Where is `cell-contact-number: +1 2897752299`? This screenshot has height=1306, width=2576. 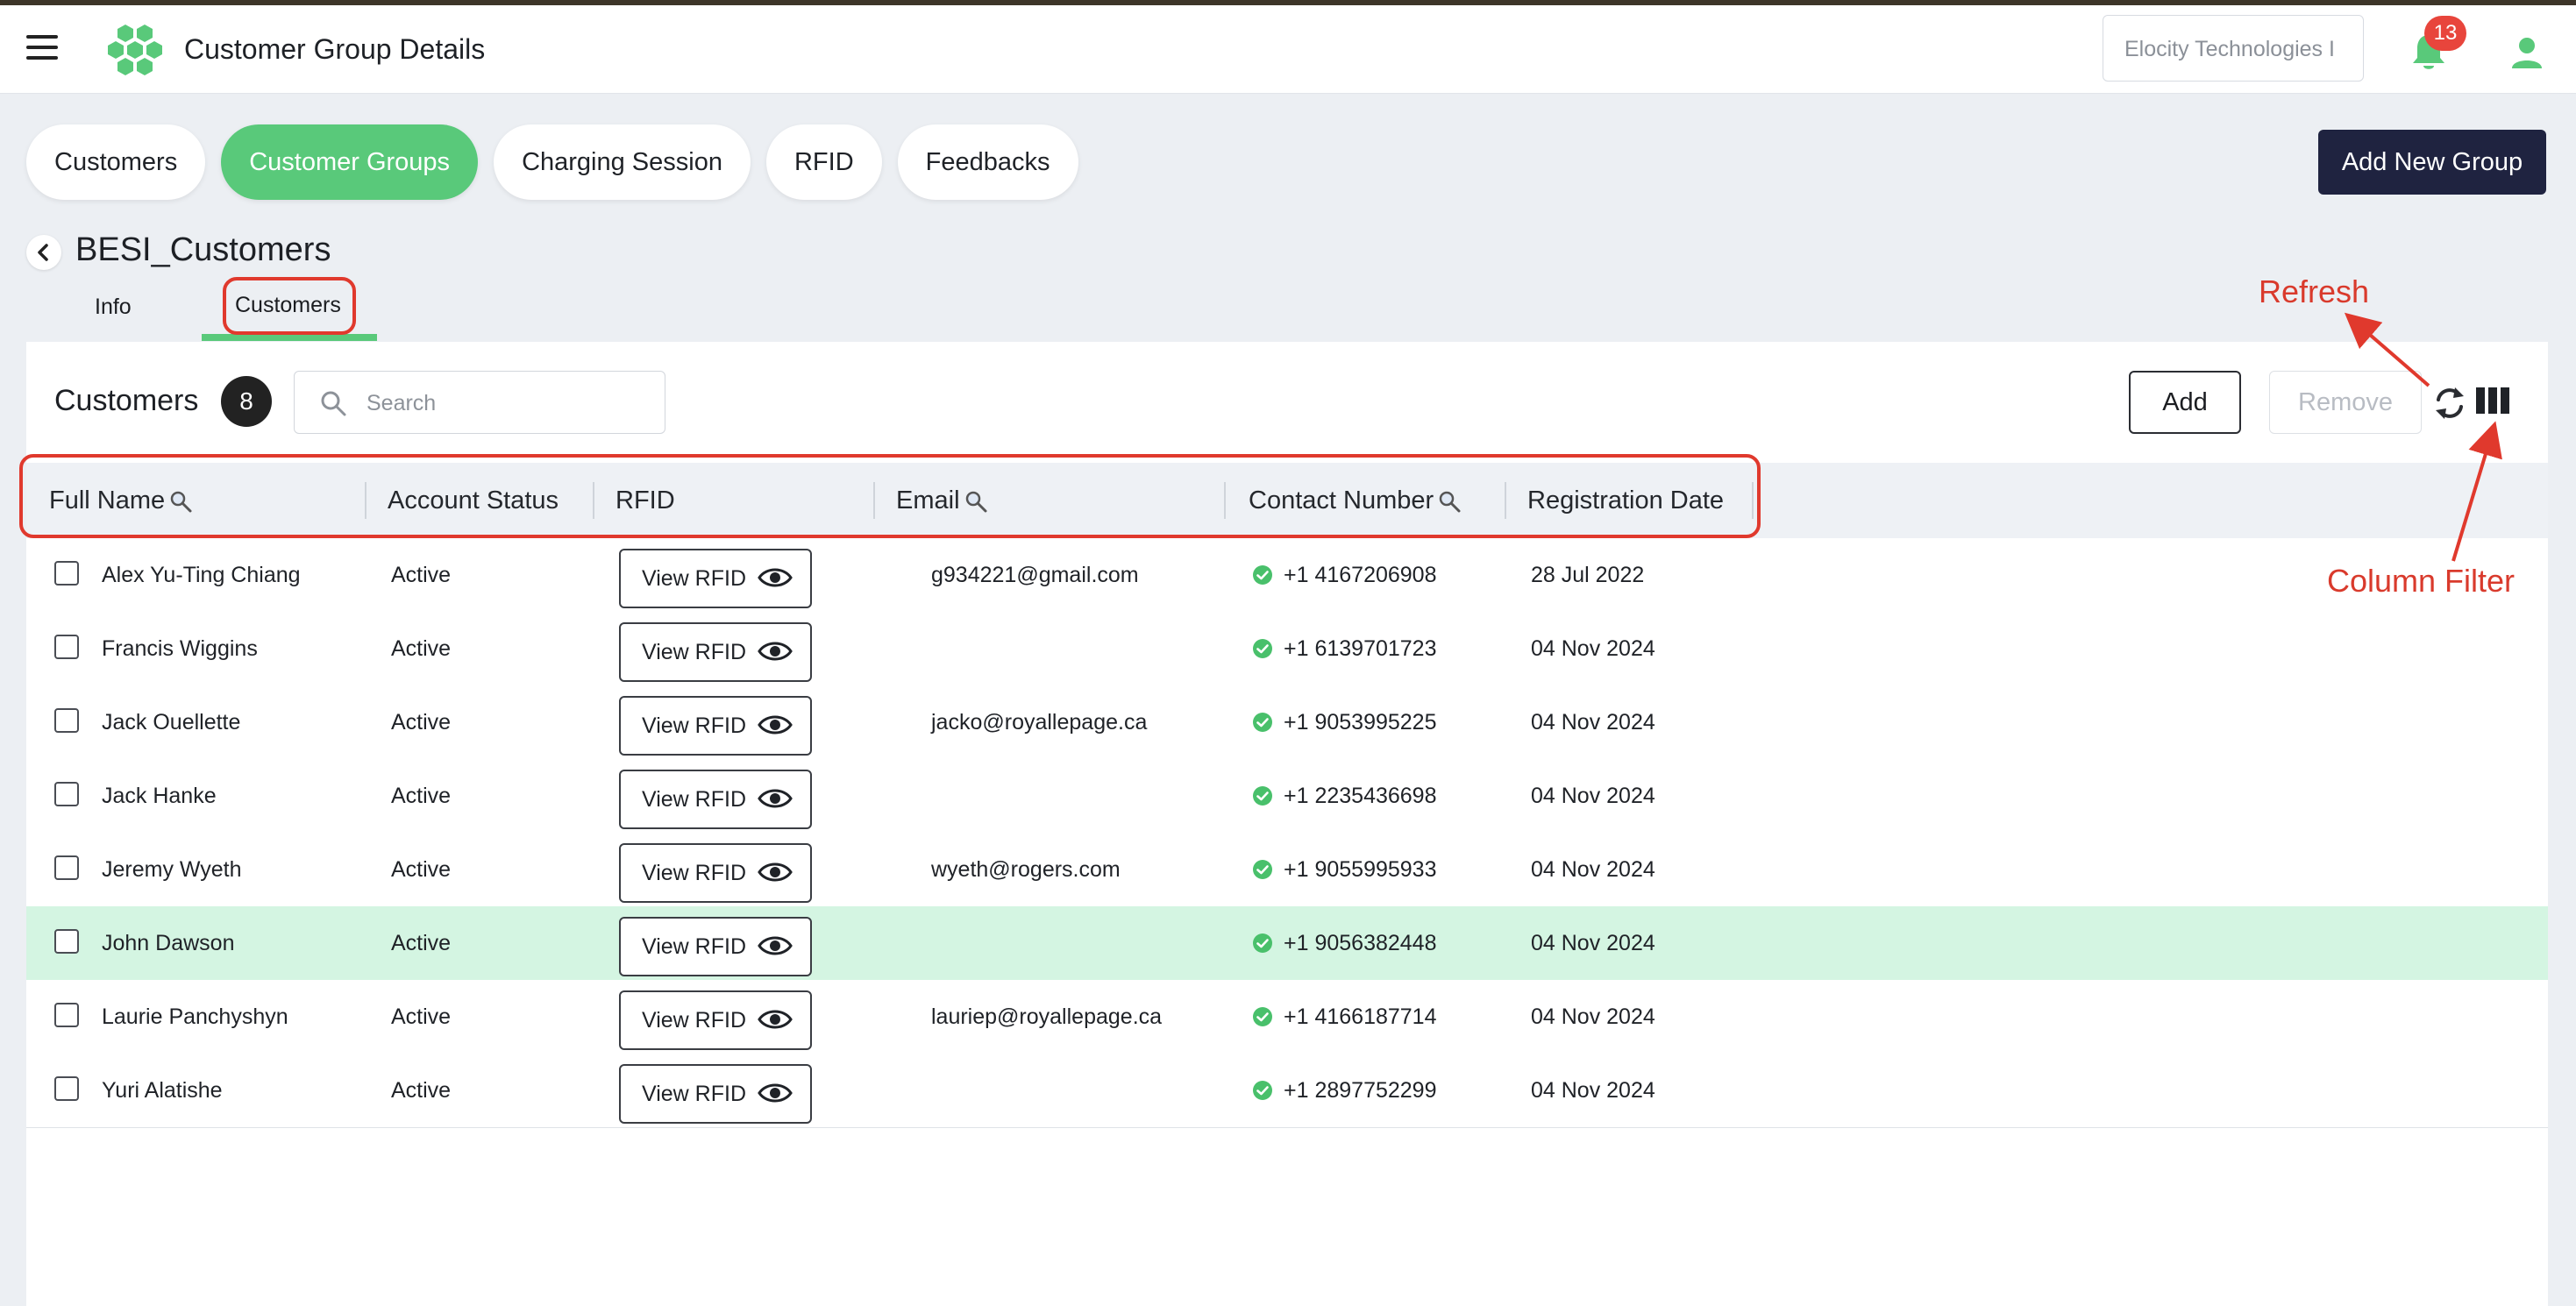 cell-contact-number: +1 2897752299 is located at coordinates (1360, 1090).